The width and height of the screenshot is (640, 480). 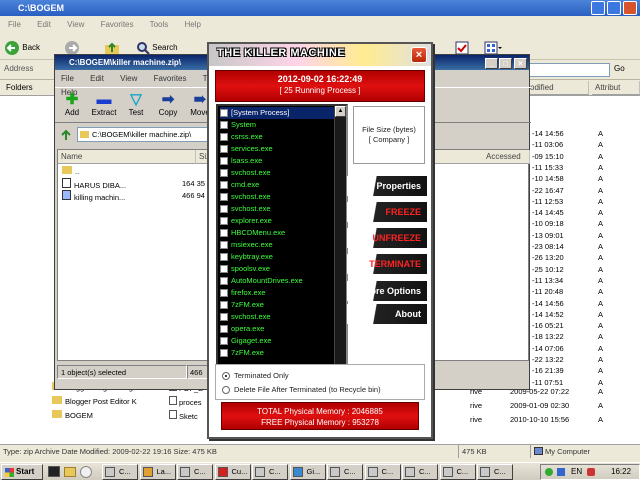 What do you see at coordinates (277, 161) in the screenshot?
I see `process-row: lsass.exe` at bounding box center [277, 161].